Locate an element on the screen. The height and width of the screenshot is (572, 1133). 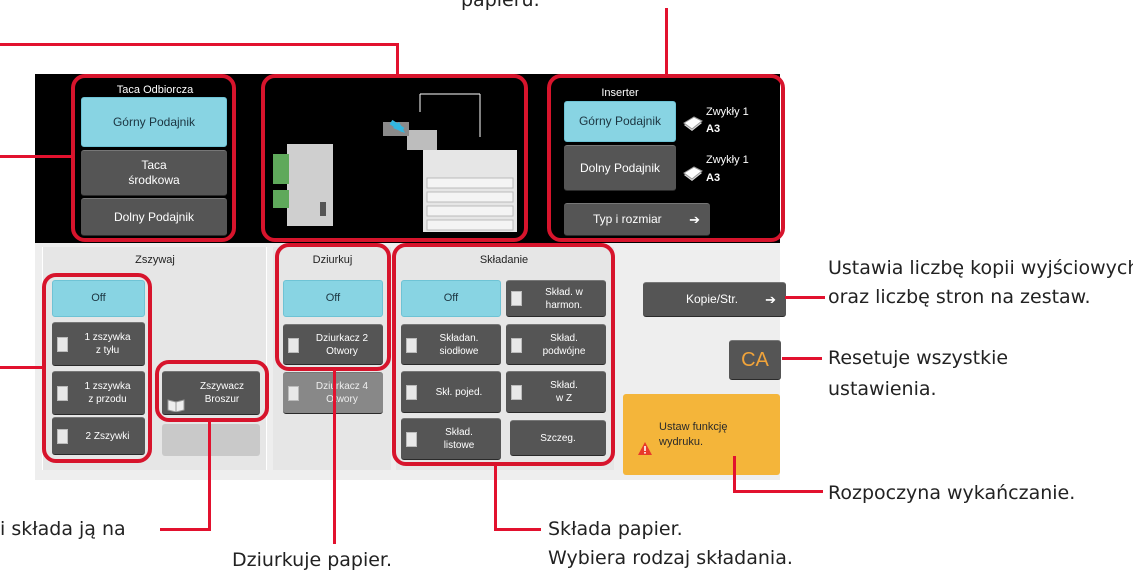
annotation-punch: Dziurkuje papier. is located at coordinates (312, 560).